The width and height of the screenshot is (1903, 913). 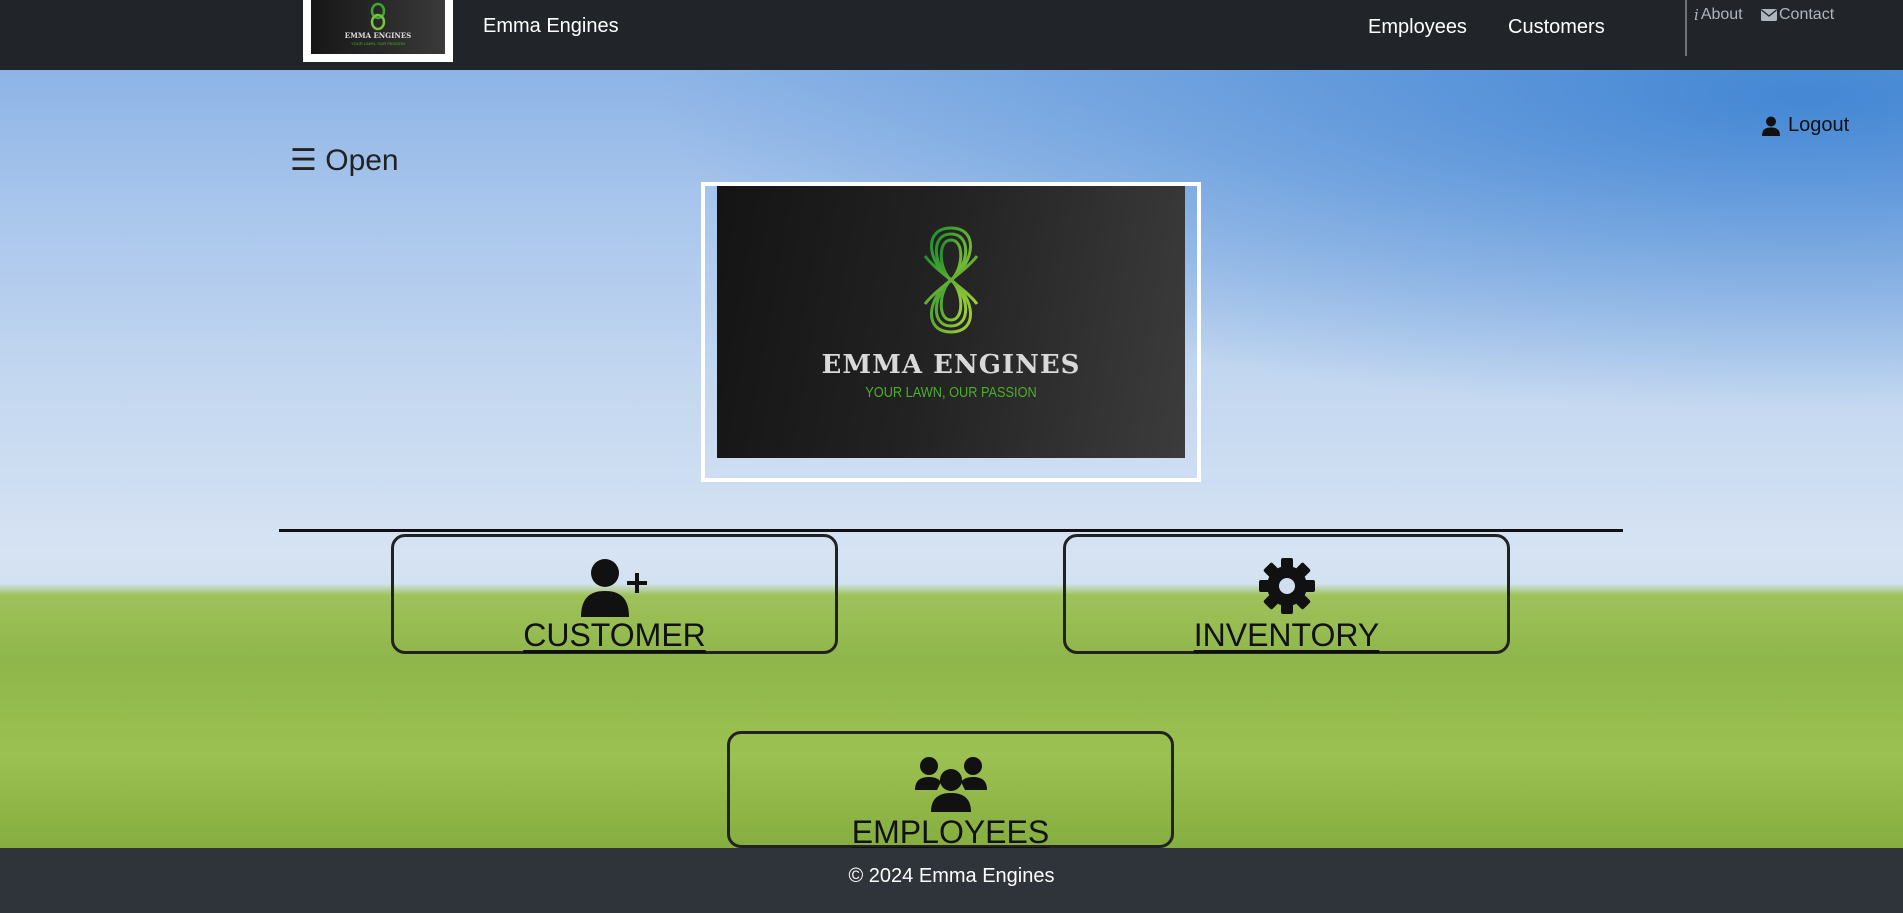 I want to click on logout-link: Logout, so click(x=1805, y=125).